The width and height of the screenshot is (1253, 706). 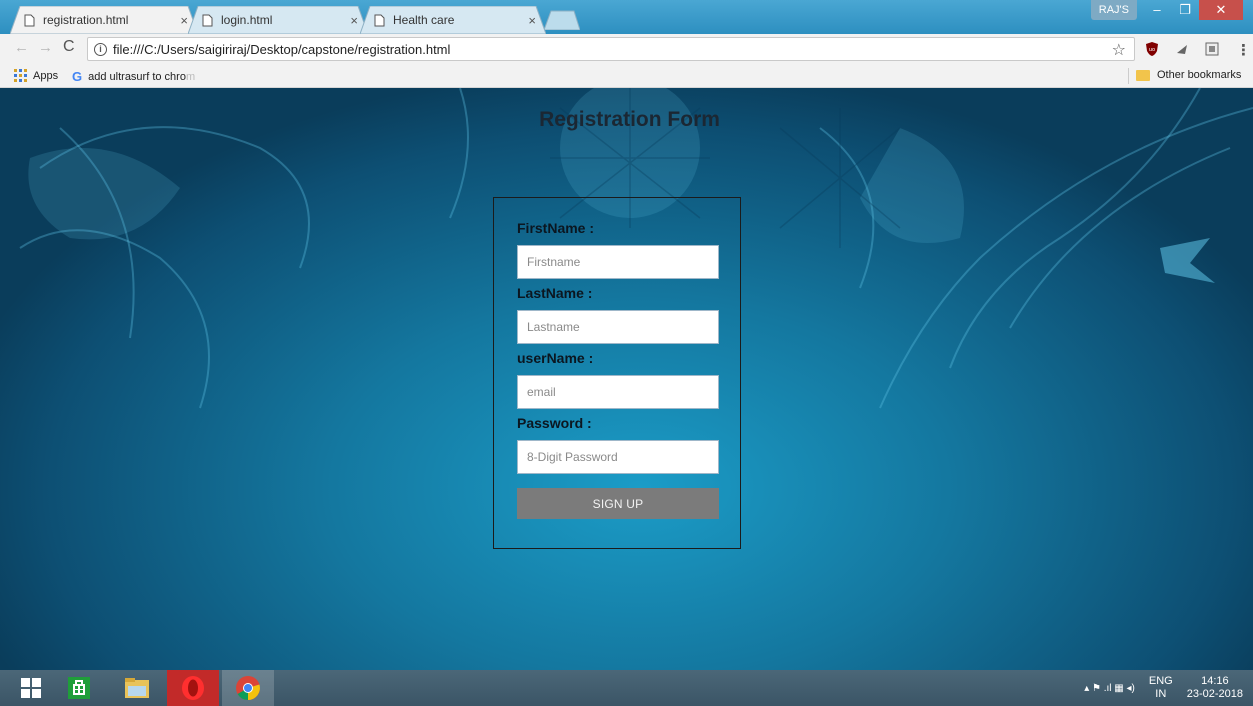 What do you see at coordinates (1212, 49) in the screenshot?
I see `page-extension-icon` at bounding box center [1212, 49].